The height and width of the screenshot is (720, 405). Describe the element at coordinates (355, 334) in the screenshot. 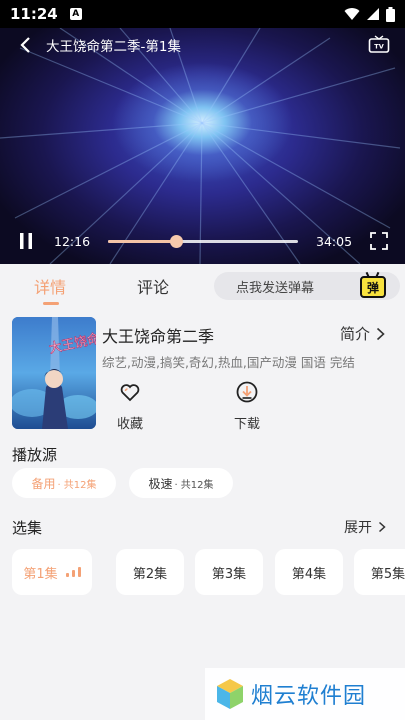

I see `intro-label: 简介` at that location.